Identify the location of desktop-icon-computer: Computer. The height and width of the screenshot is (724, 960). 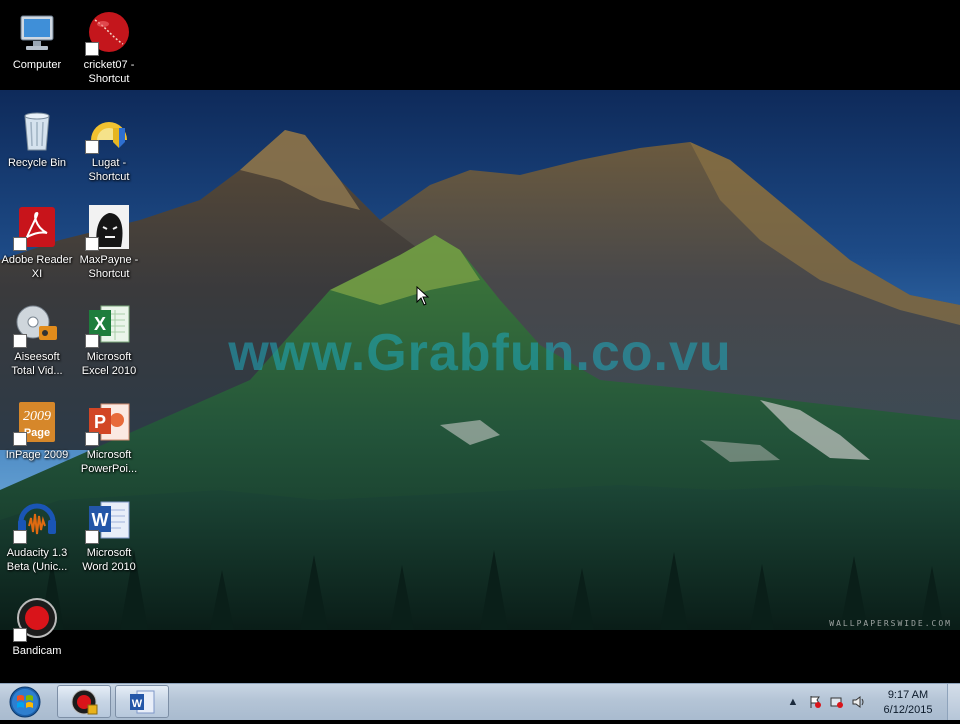
(37, 48).